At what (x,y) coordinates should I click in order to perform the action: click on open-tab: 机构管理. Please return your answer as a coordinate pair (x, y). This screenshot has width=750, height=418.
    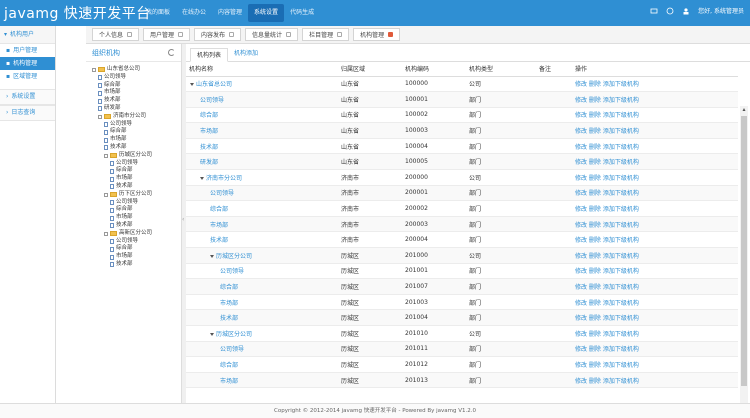
    Looking at the image, I should click on (377, 34).